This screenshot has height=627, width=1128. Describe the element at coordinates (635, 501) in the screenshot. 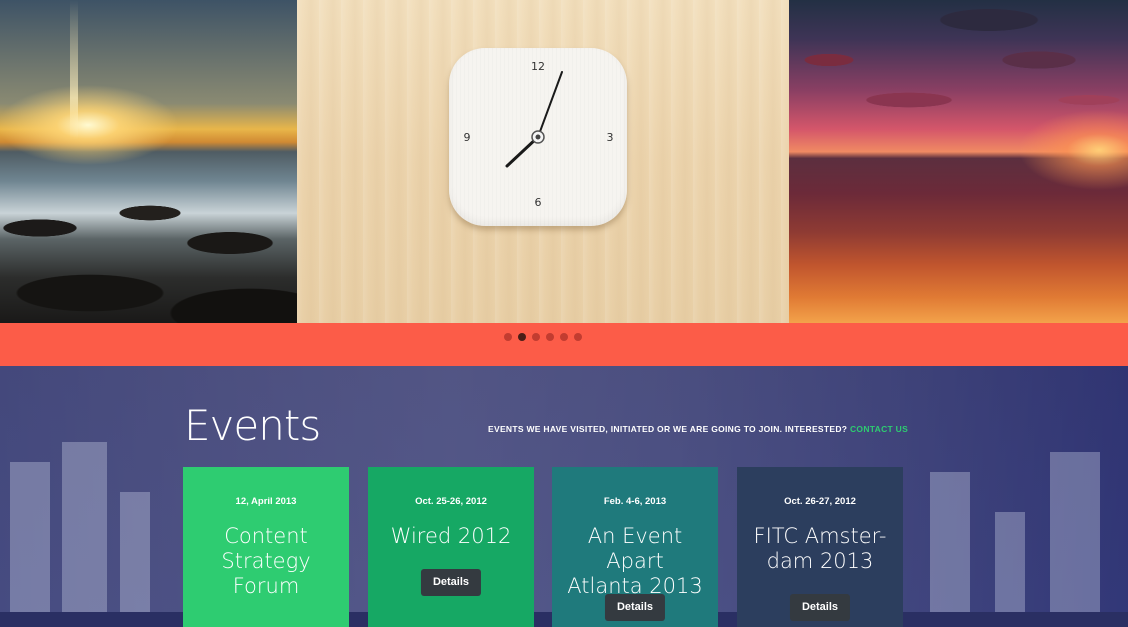

I see `event-date: Feb. 4-6, 2013` at that location.